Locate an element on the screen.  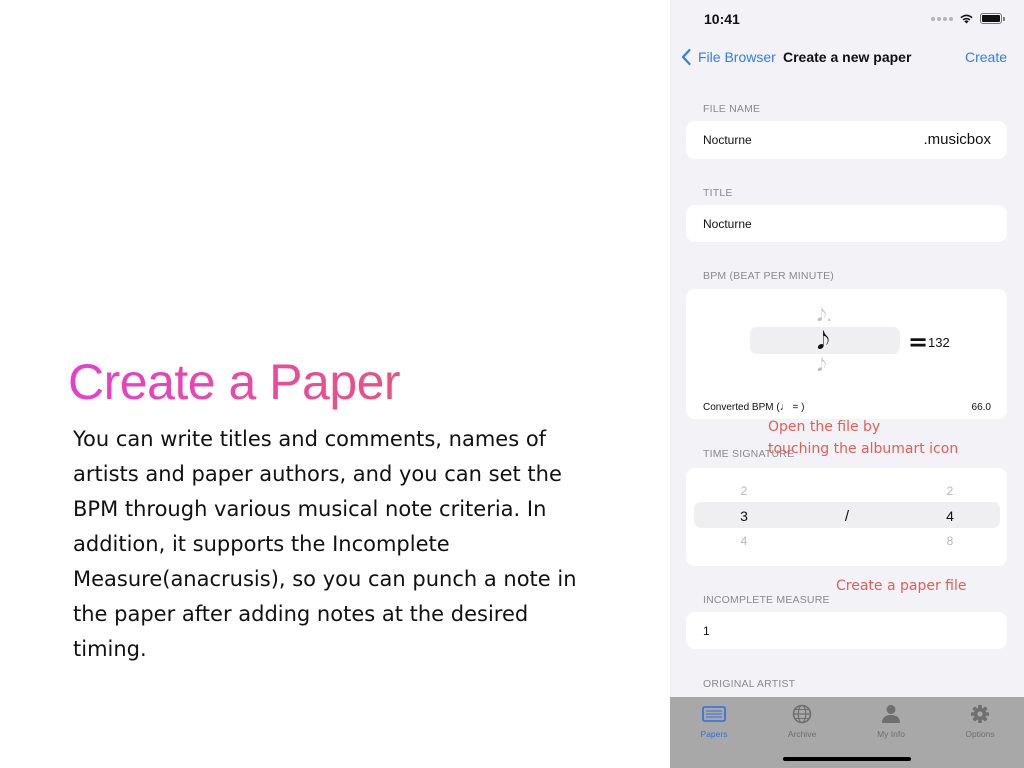
tab-archive: Archive is located at coordinates (802, 721).